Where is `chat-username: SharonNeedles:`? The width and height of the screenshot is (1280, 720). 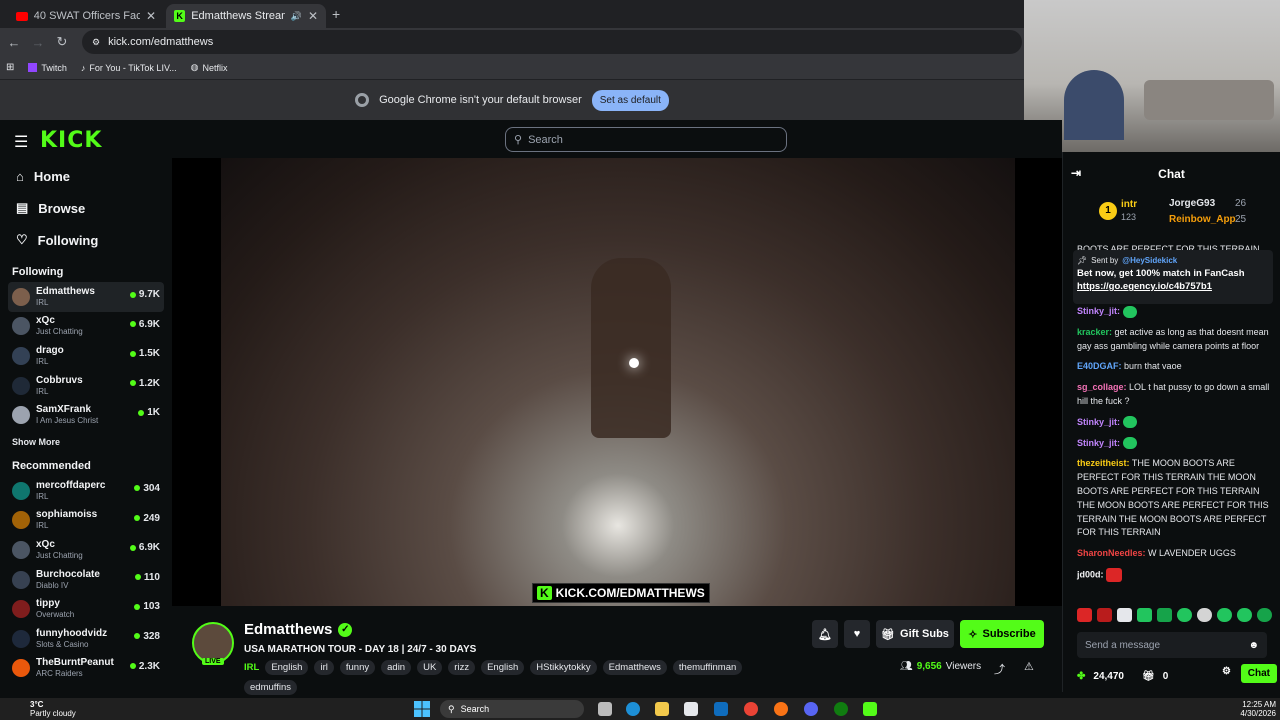 chat-username: SharonNeedles: is located at coordinates (1111, 553).